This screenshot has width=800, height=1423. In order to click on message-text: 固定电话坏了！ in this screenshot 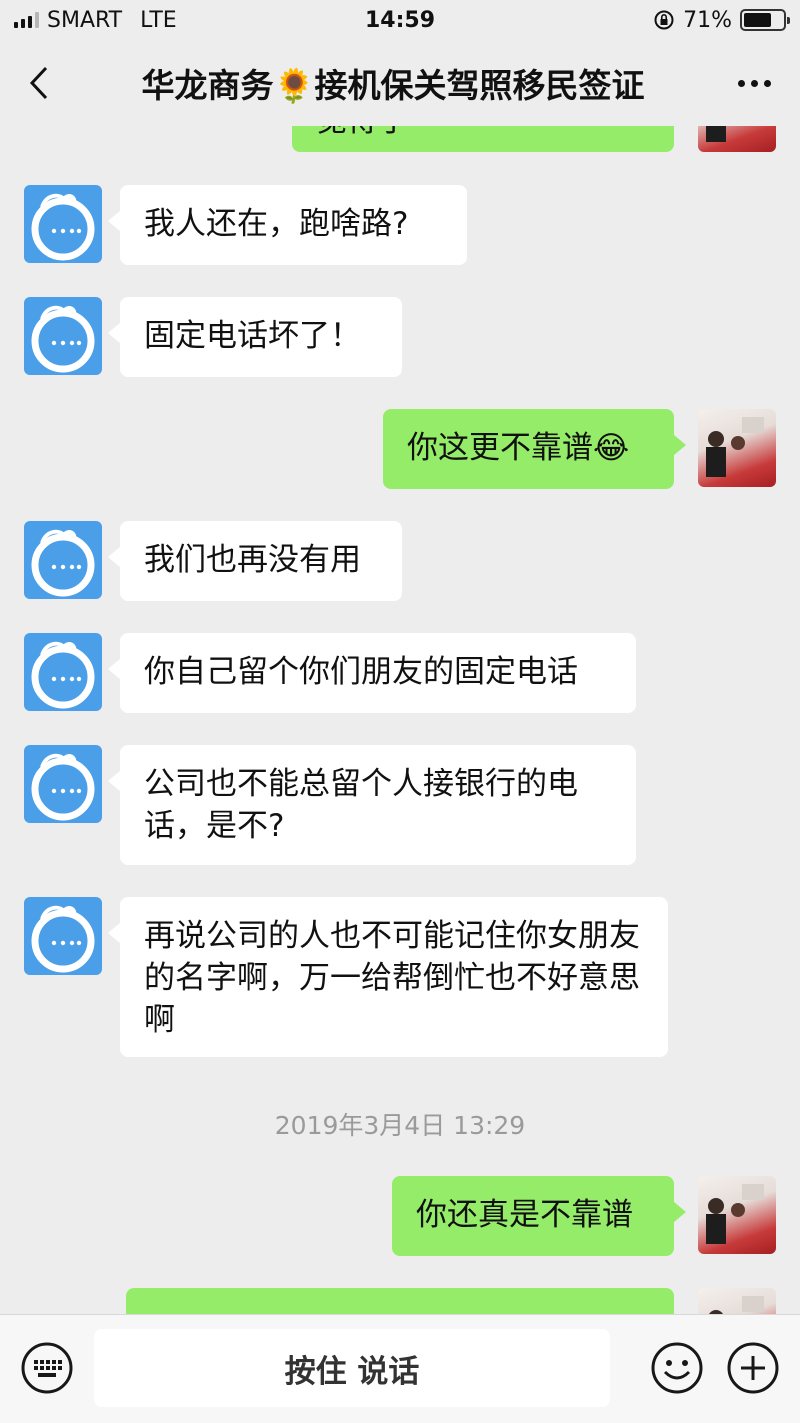, I will do `click(252, 336)`.